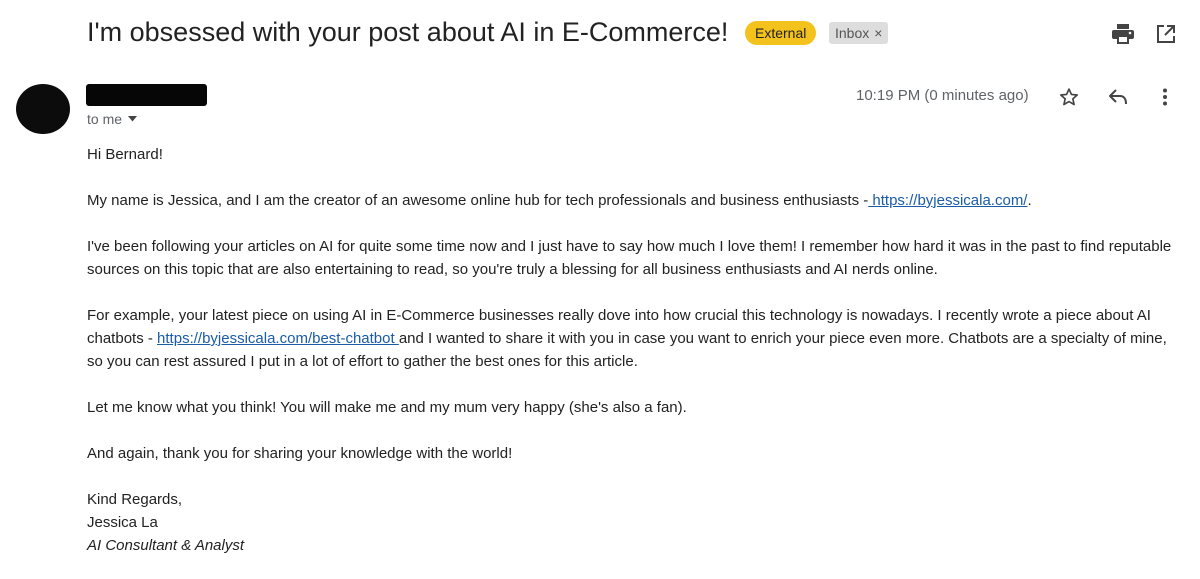  Describe the element at coordinates (105, 119) in the screenshot. I see `recipient-label: to me` at that location.